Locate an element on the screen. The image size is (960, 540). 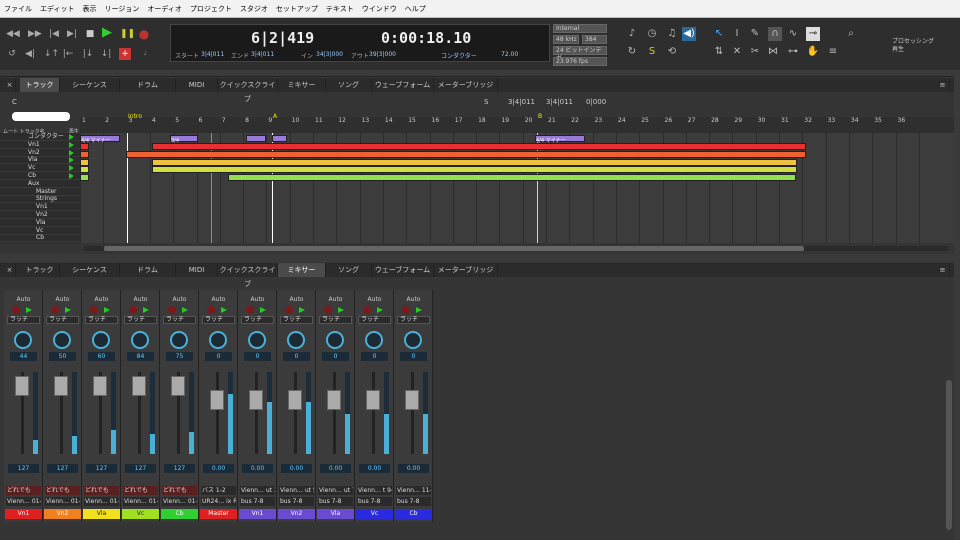
step-tool-icon: ⇅ is located at coordinates (719, 52).